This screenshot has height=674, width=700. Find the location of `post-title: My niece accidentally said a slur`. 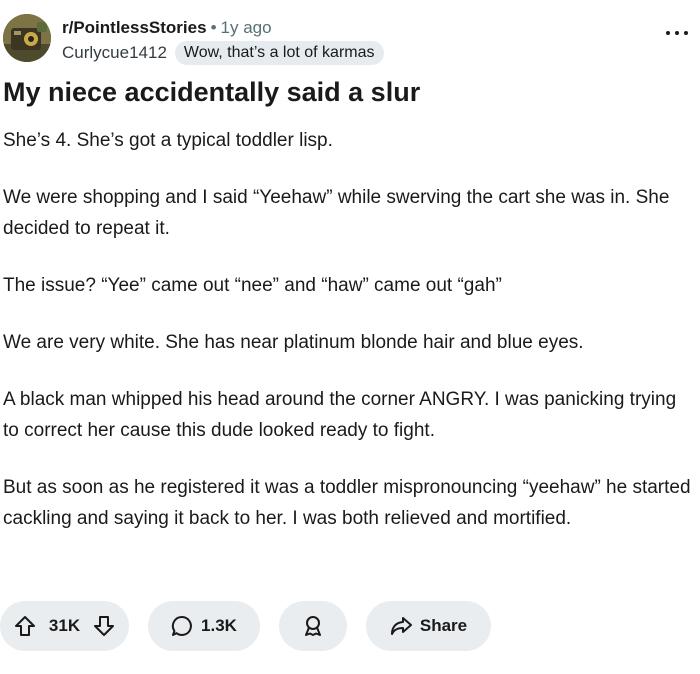

post-title: My niece accidentally said a slur is located at coordinates (212, 92).